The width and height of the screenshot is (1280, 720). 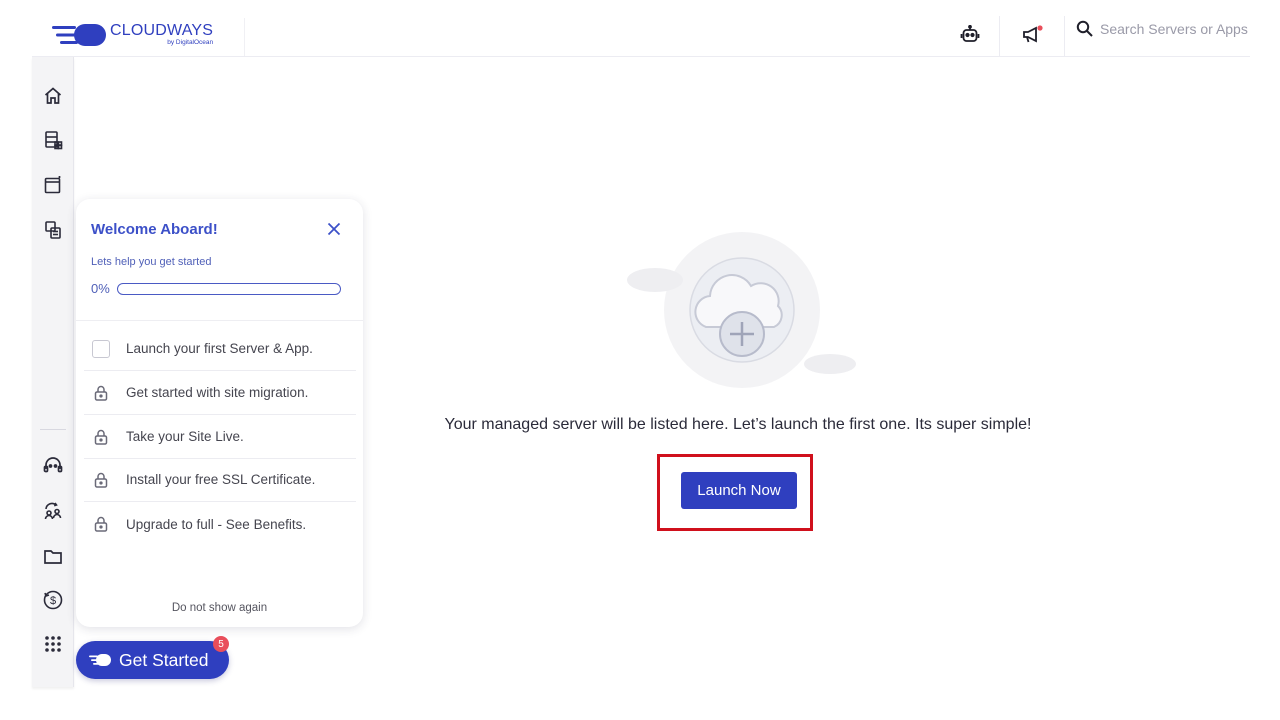 I want to click on applications-icon, so click(x=53, y=185).